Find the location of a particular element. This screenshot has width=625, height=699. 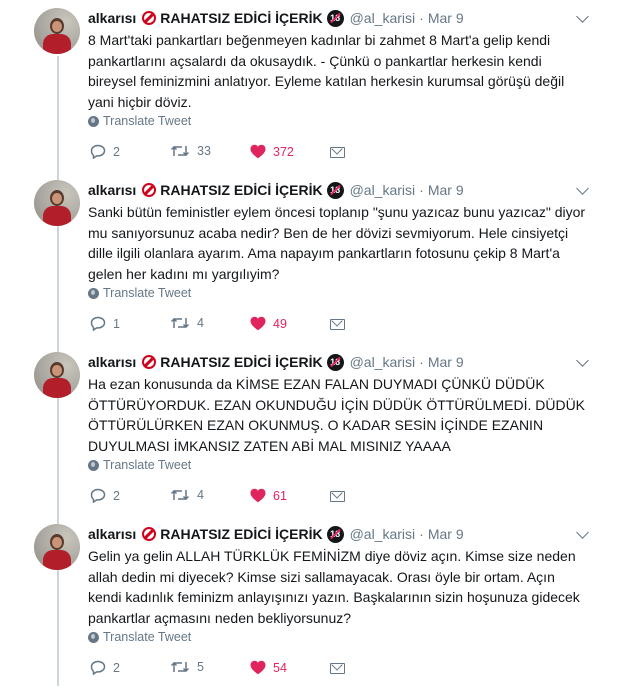

like-button: 54 is located at coordinates (268, 667).